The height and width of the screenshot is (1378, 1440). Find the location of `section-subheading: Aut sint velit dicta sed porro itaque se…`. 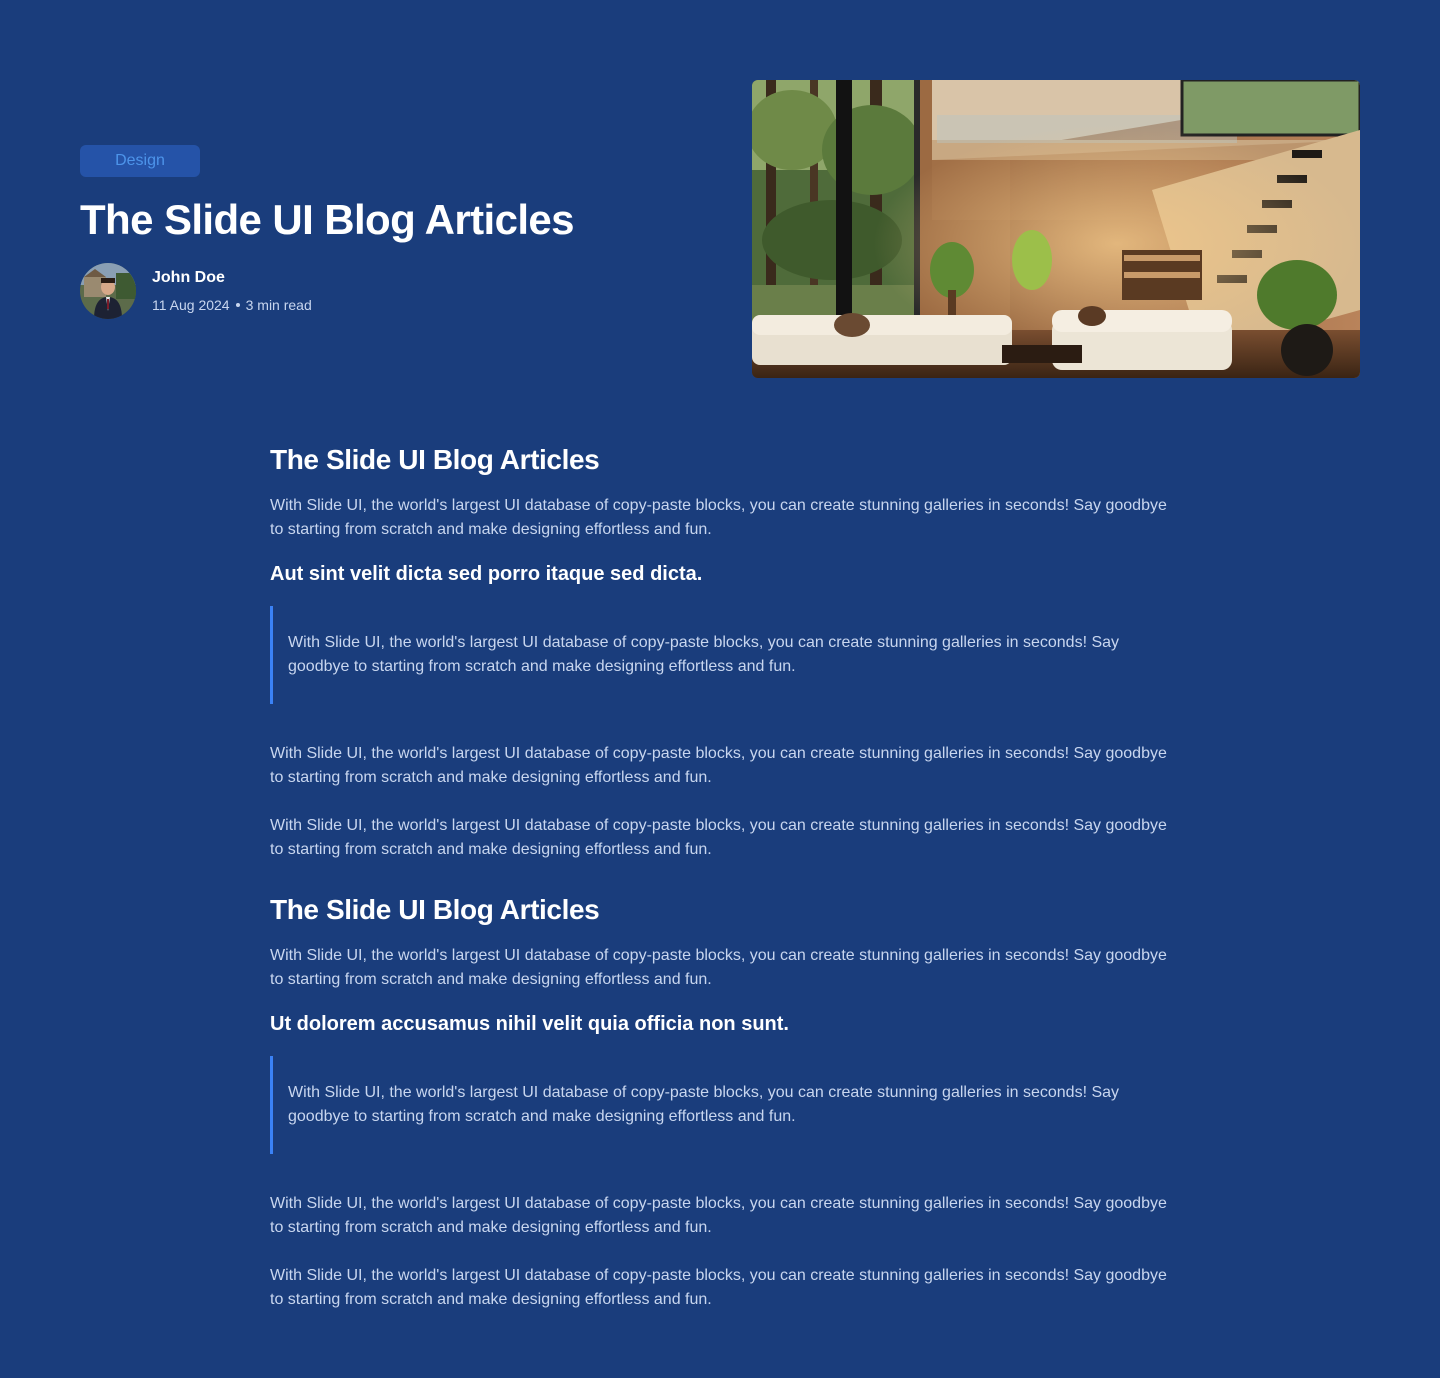

section-subheading: Aut sint velit dicta sed porro itaque se… is located at coordinates (486, 574).